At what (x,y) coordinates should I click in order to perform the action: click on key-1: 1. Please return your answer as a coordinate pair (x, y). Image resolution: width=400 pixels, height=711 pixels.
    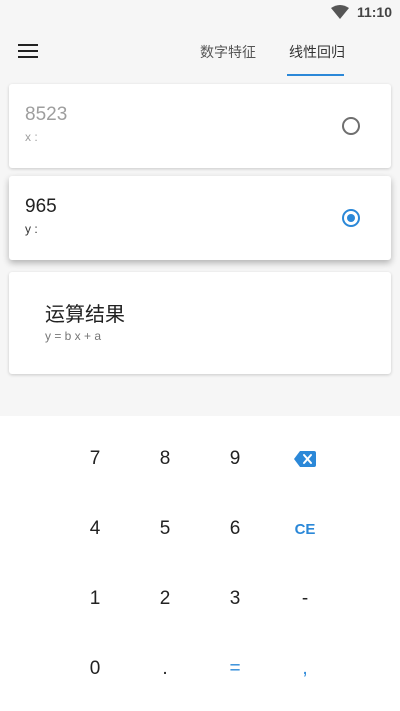
    Looking at the image, I should click on (95, 599).